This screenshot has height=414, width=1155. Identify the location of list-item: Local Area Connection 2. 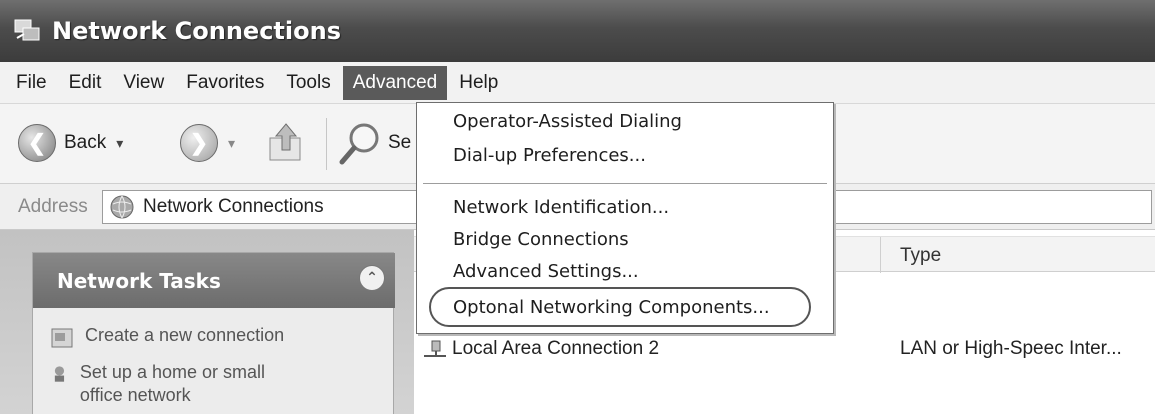
(540, 349).